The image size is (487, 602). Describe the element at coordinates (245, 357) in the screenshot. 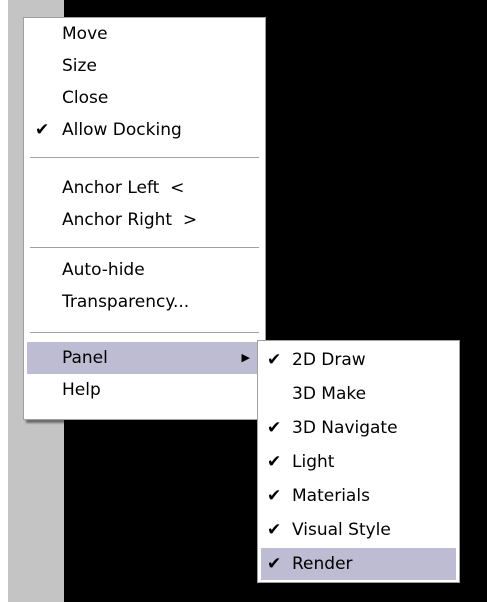

I see `submenu-arrow-icon: ▶` at that location.